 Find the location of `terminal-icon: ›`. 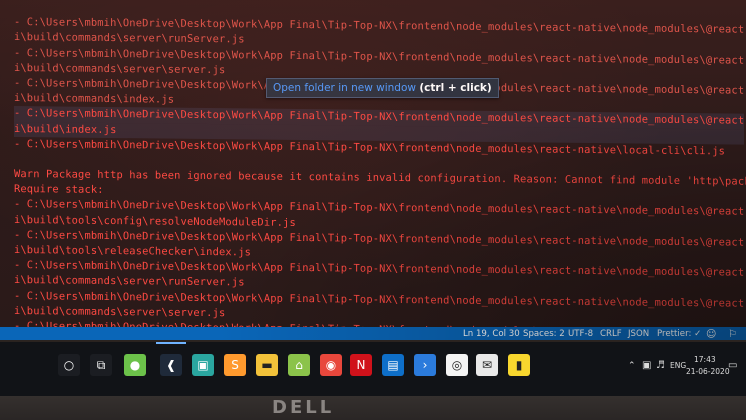

terminal-icon: › is located at coordinates (425, 365).